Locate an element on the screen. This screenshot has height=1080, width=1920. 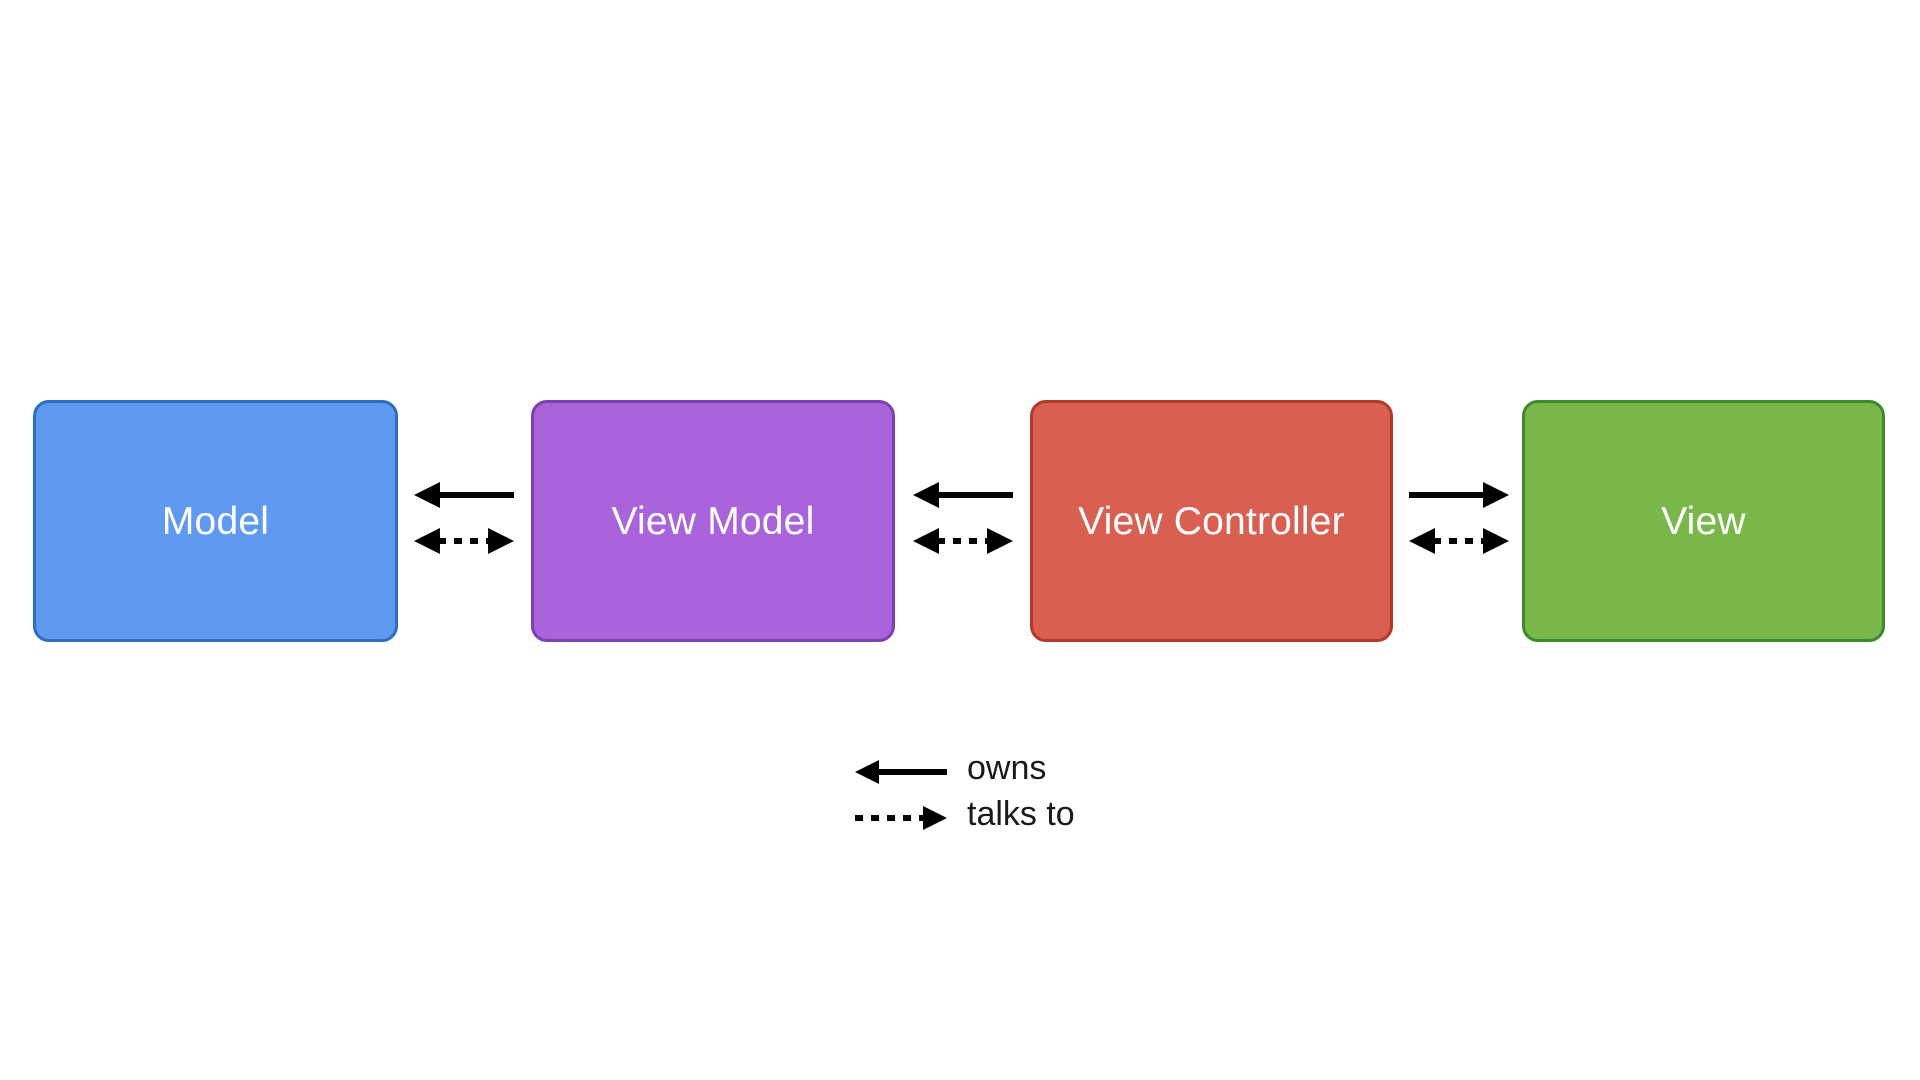
node-view: View is located at coordinates (1703, 521).